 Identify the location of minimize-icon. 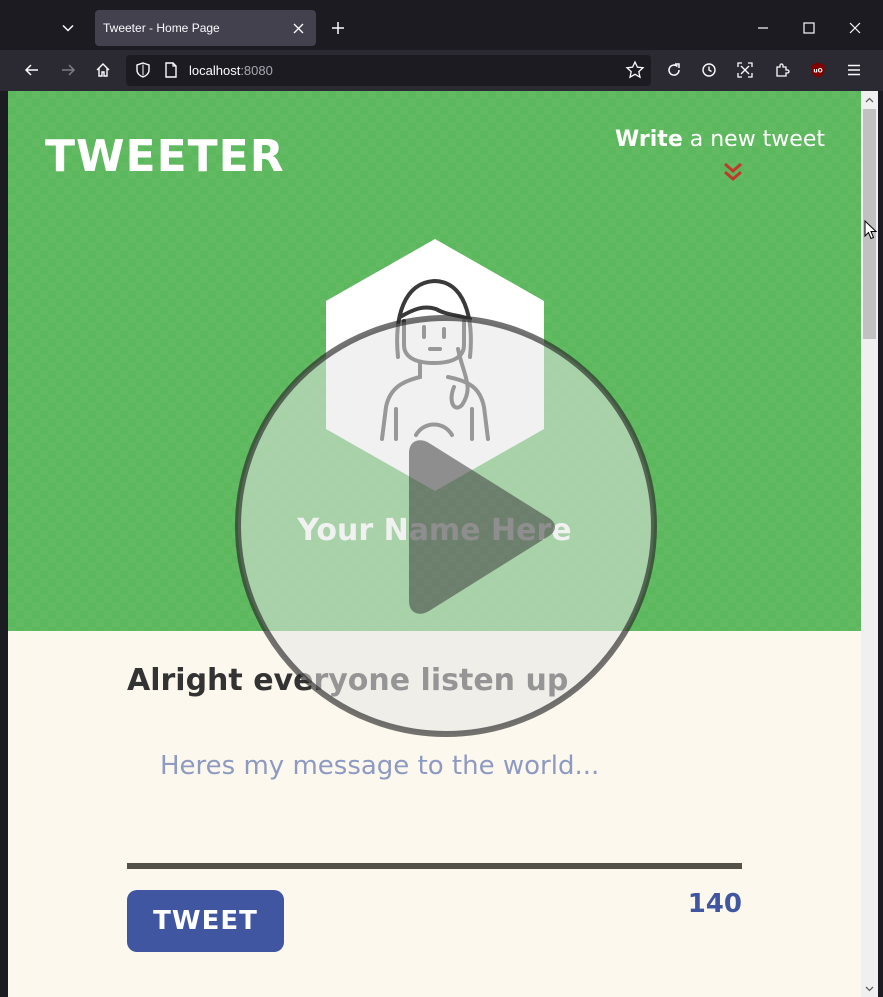
(763, 28).